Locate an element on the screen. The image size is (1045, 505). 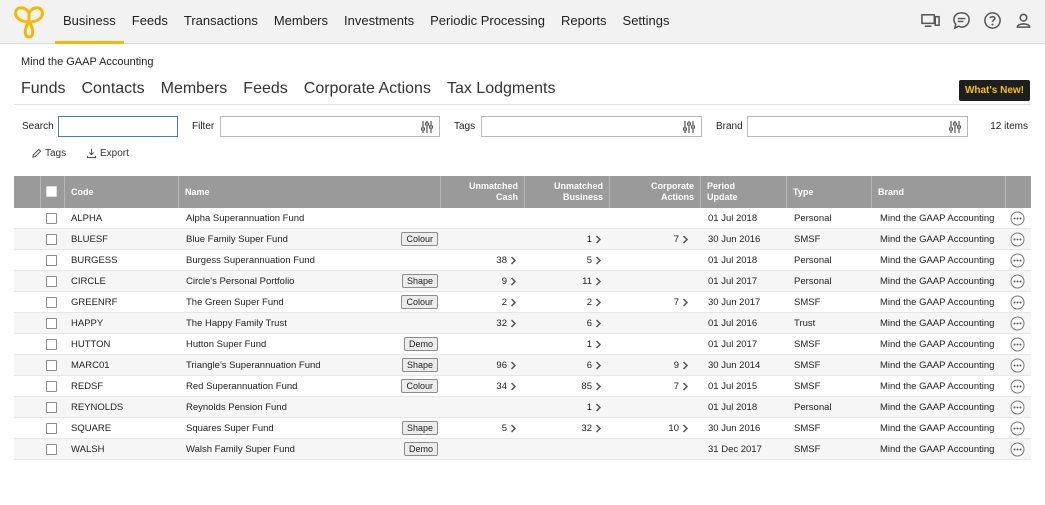
header-code: Code is located at coordinates (122, 192).